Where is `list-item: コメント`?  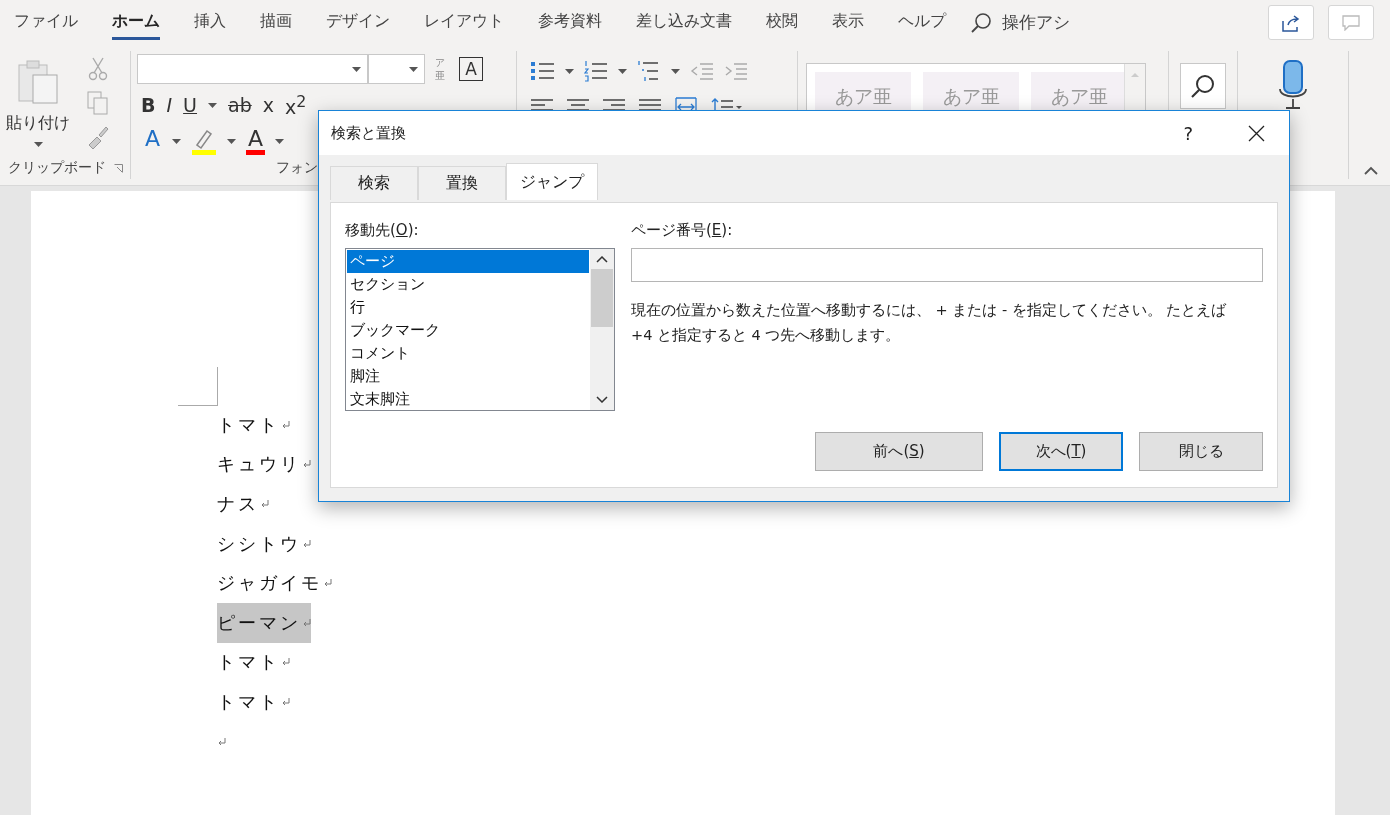 list-item: コメント is located at coordinates (468, 353).